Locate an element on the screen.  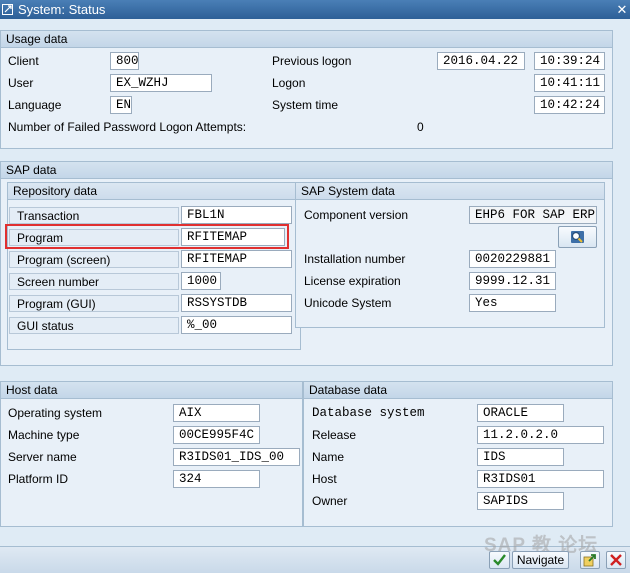
checkmark-icon is located at coordinates (499, 560).